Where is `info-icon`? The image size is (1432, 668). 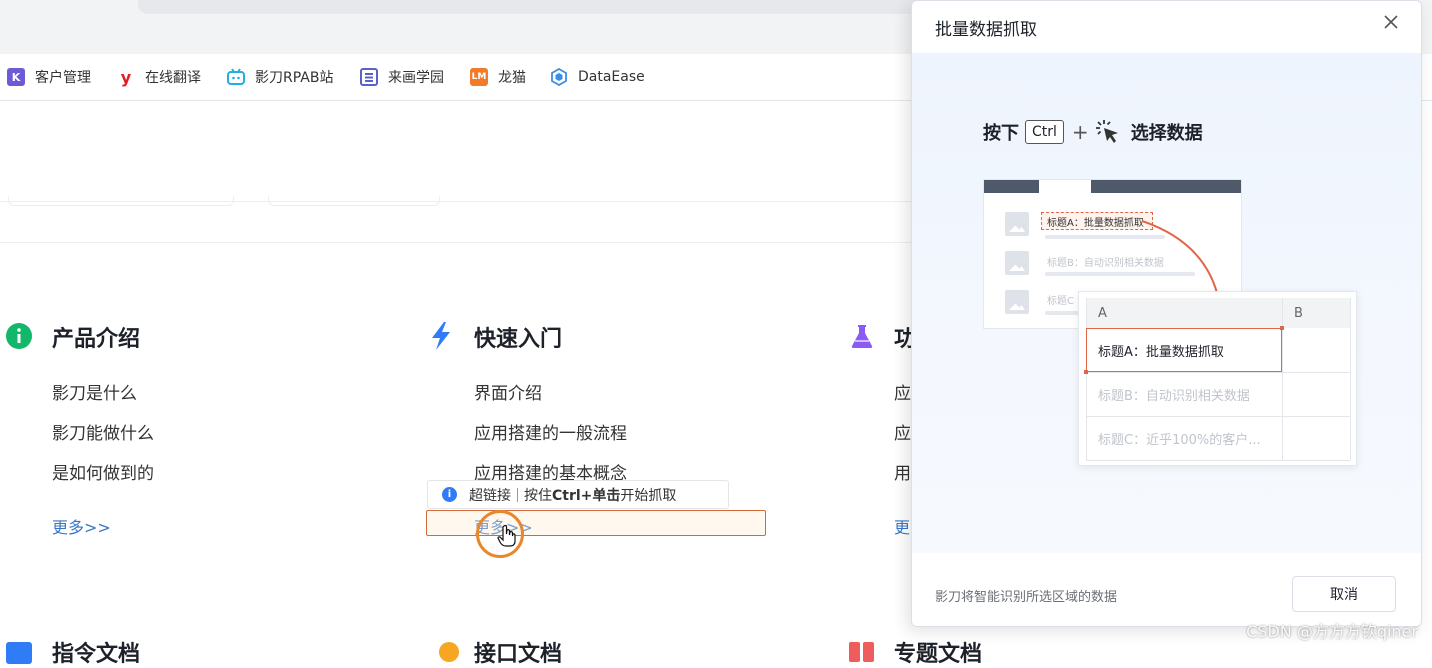 info-icon is located at coordinates (19, 336).